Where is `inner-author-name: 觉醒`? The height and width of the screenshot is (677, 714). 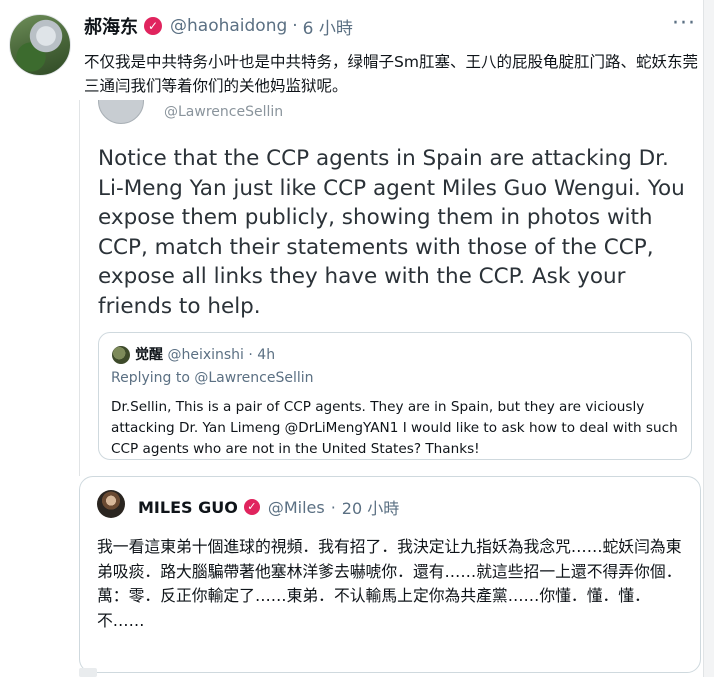 inner-author-name: 觉醒 is located at coordinates (149, 355).